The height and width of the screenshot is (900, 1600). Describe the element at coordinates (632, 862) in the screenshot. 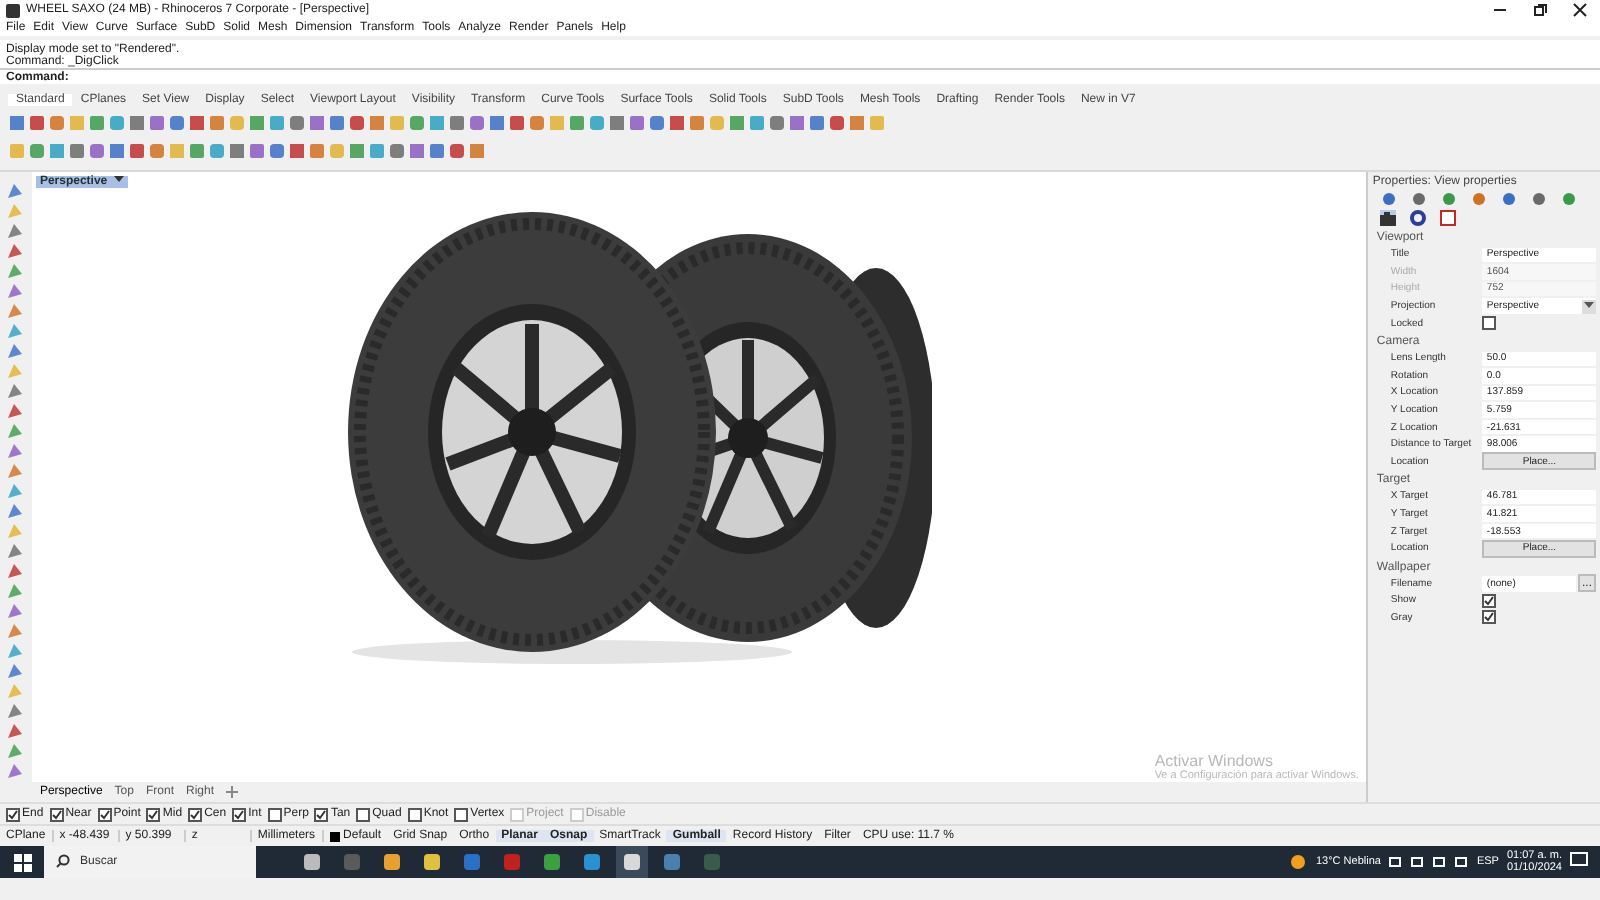

I see `taskbar-app-icon` at that location.